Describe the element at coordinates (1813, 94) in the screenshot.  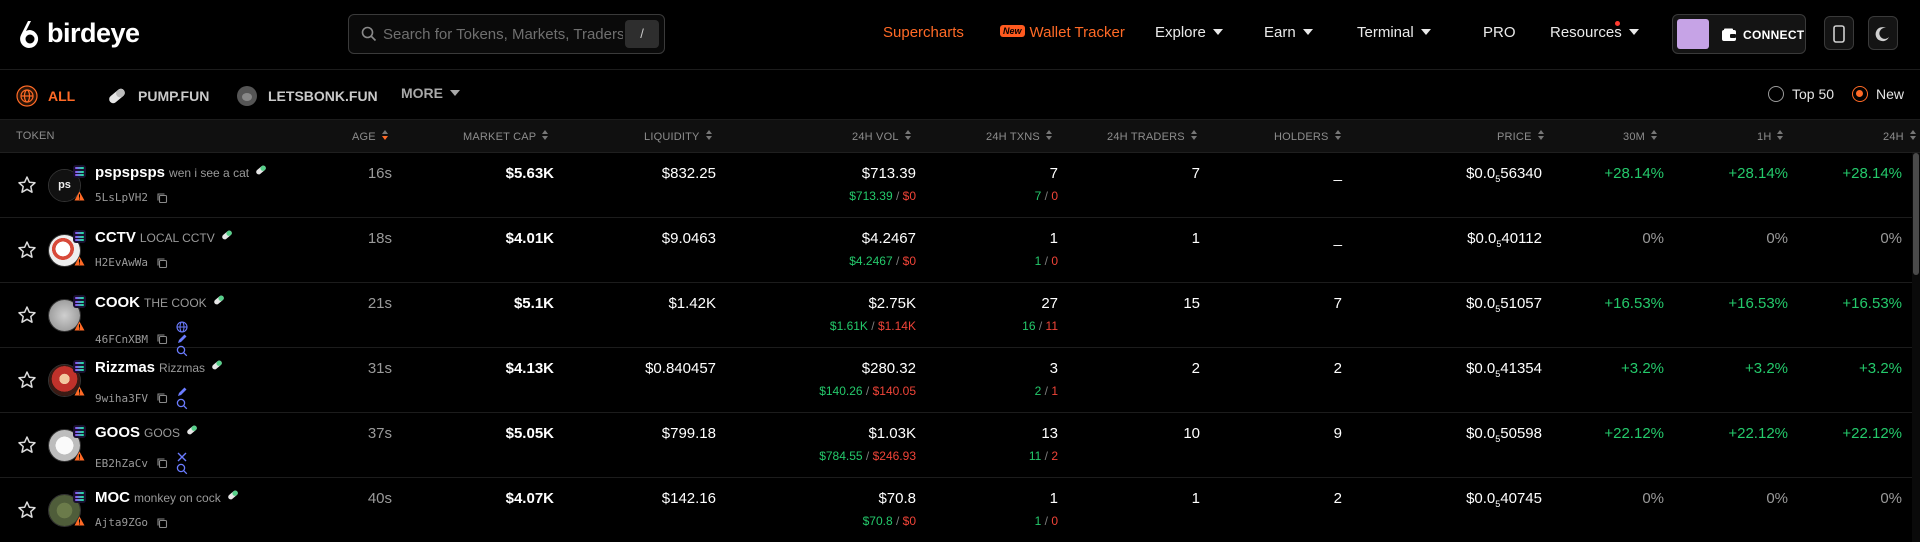
I see `radio-top-50-label: Top 50` at that location.